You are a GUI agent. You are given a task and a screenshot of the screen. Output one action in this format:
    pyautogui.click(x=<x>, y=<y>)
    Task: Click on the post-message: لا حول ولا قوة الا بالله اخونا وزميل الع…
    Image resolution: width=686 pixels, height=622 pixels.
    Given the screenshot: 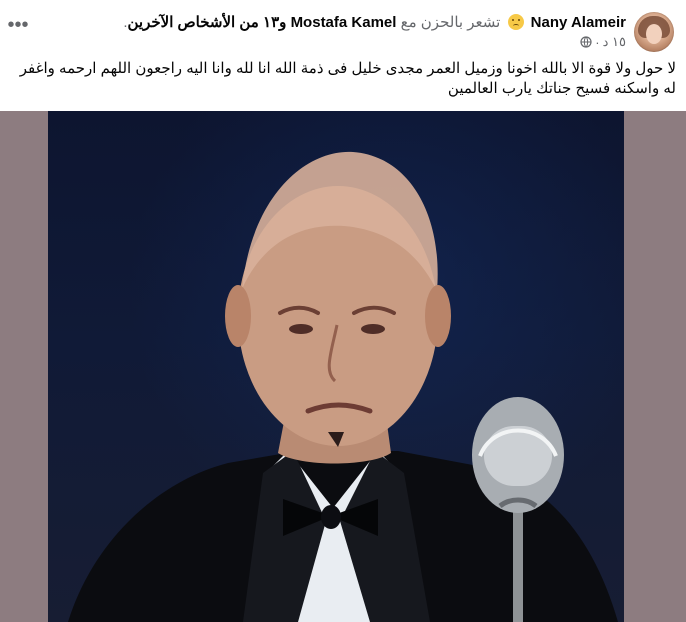 What is the action you would take?
    pyautogui.click(x=347, y=78)
    